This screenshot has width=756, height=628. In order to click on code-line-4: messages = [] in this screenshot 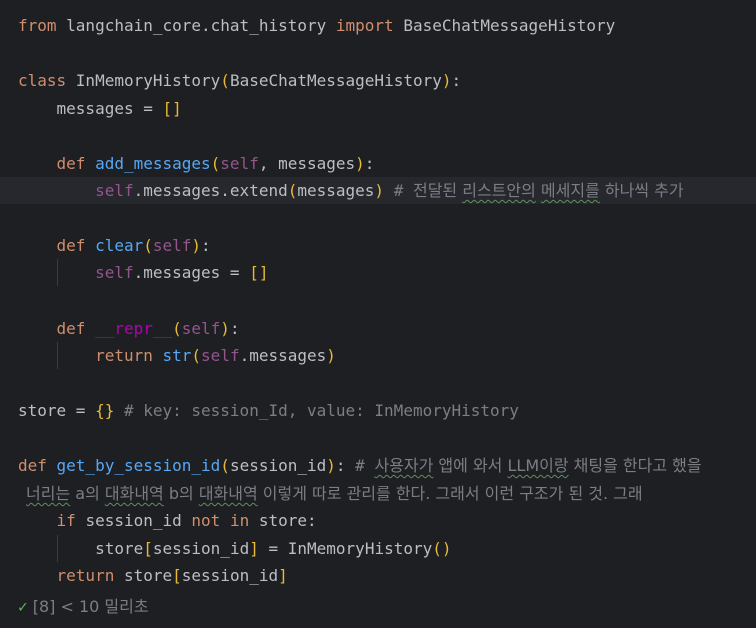, I will do `click(119, 108)`.